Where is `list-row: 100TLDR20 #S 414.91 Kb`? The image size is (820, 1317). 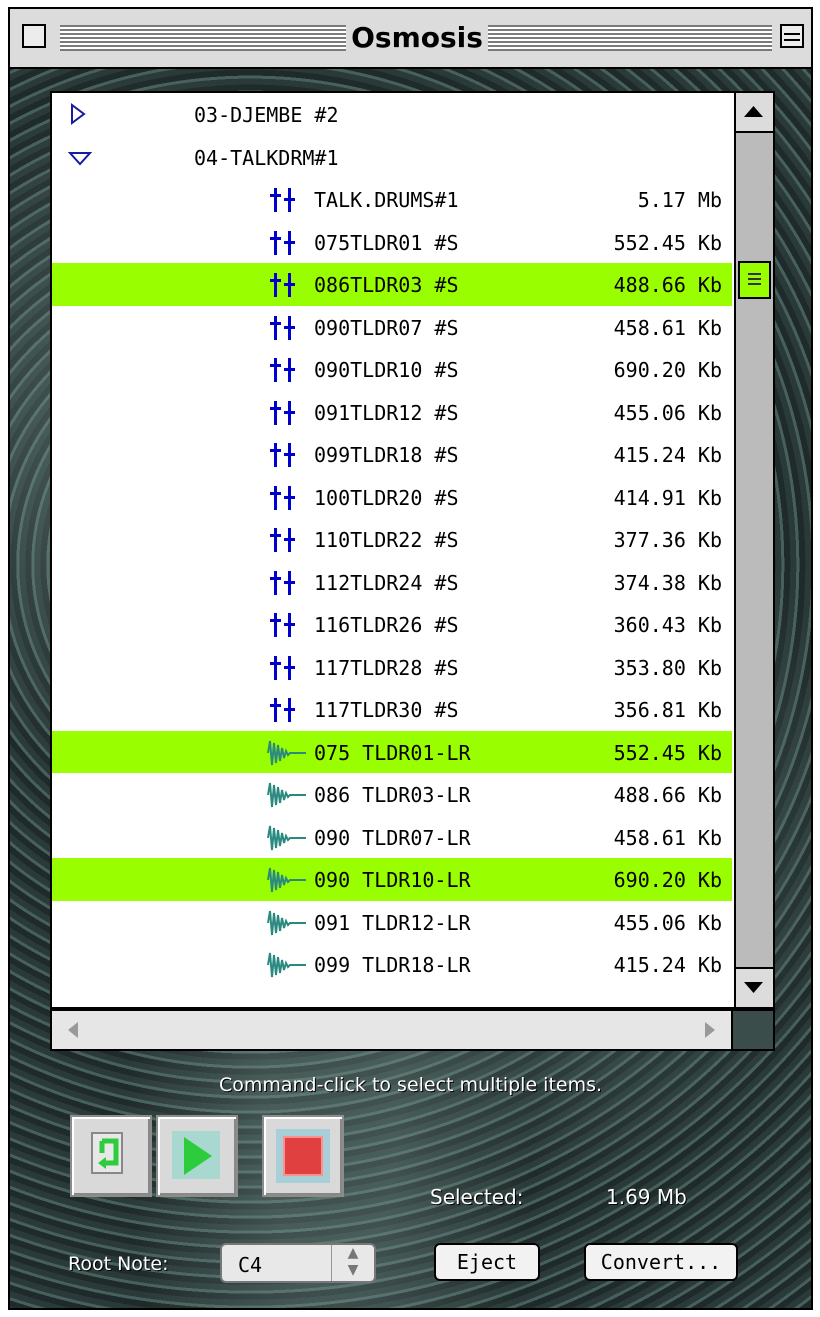 list-row: 100TLDR20 #S 414.91 Kb is located at coordinates (392, 497).